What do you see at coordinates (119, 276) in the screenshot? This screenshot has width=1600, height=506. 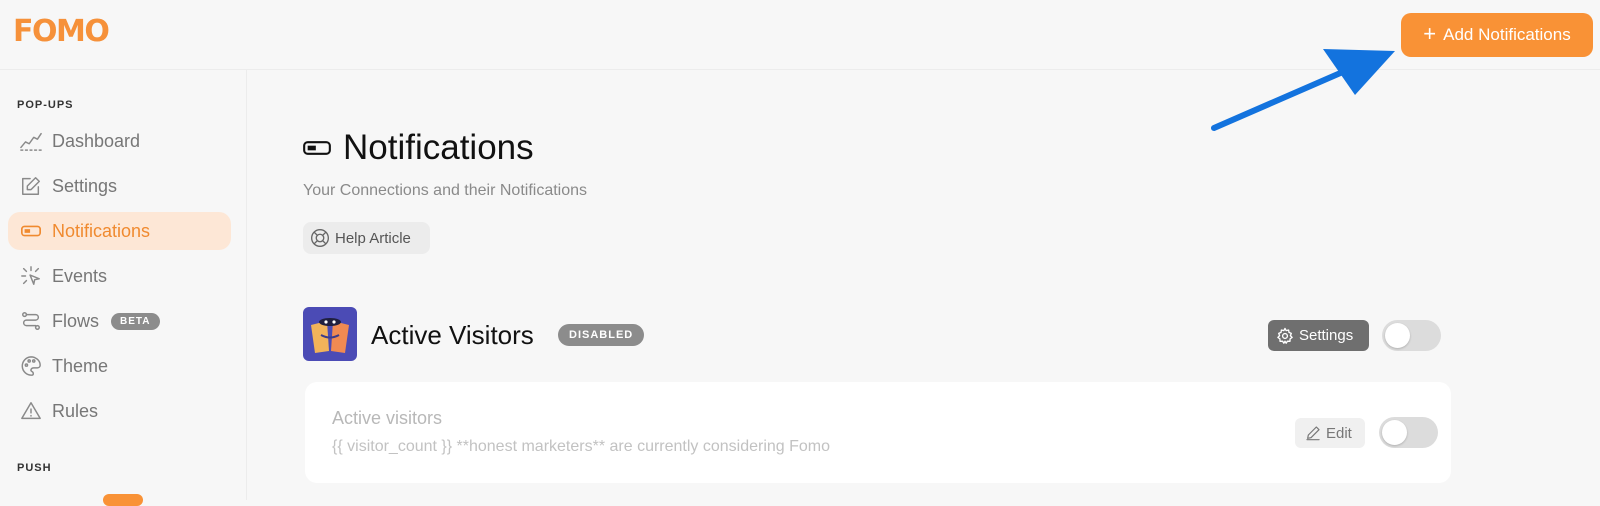 I see `sidebar-item-events: Events` at bounding box center [119, 276].